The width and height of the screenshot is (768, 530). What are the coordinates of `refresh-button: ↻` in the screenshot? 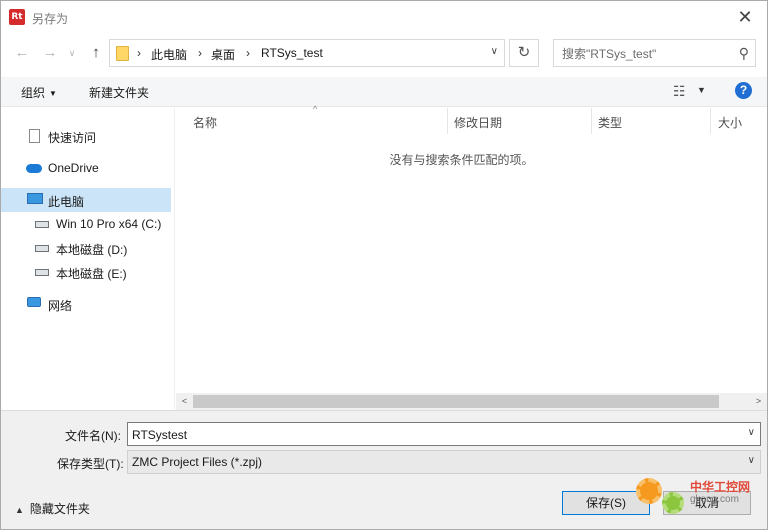 It's located at (524, 53).